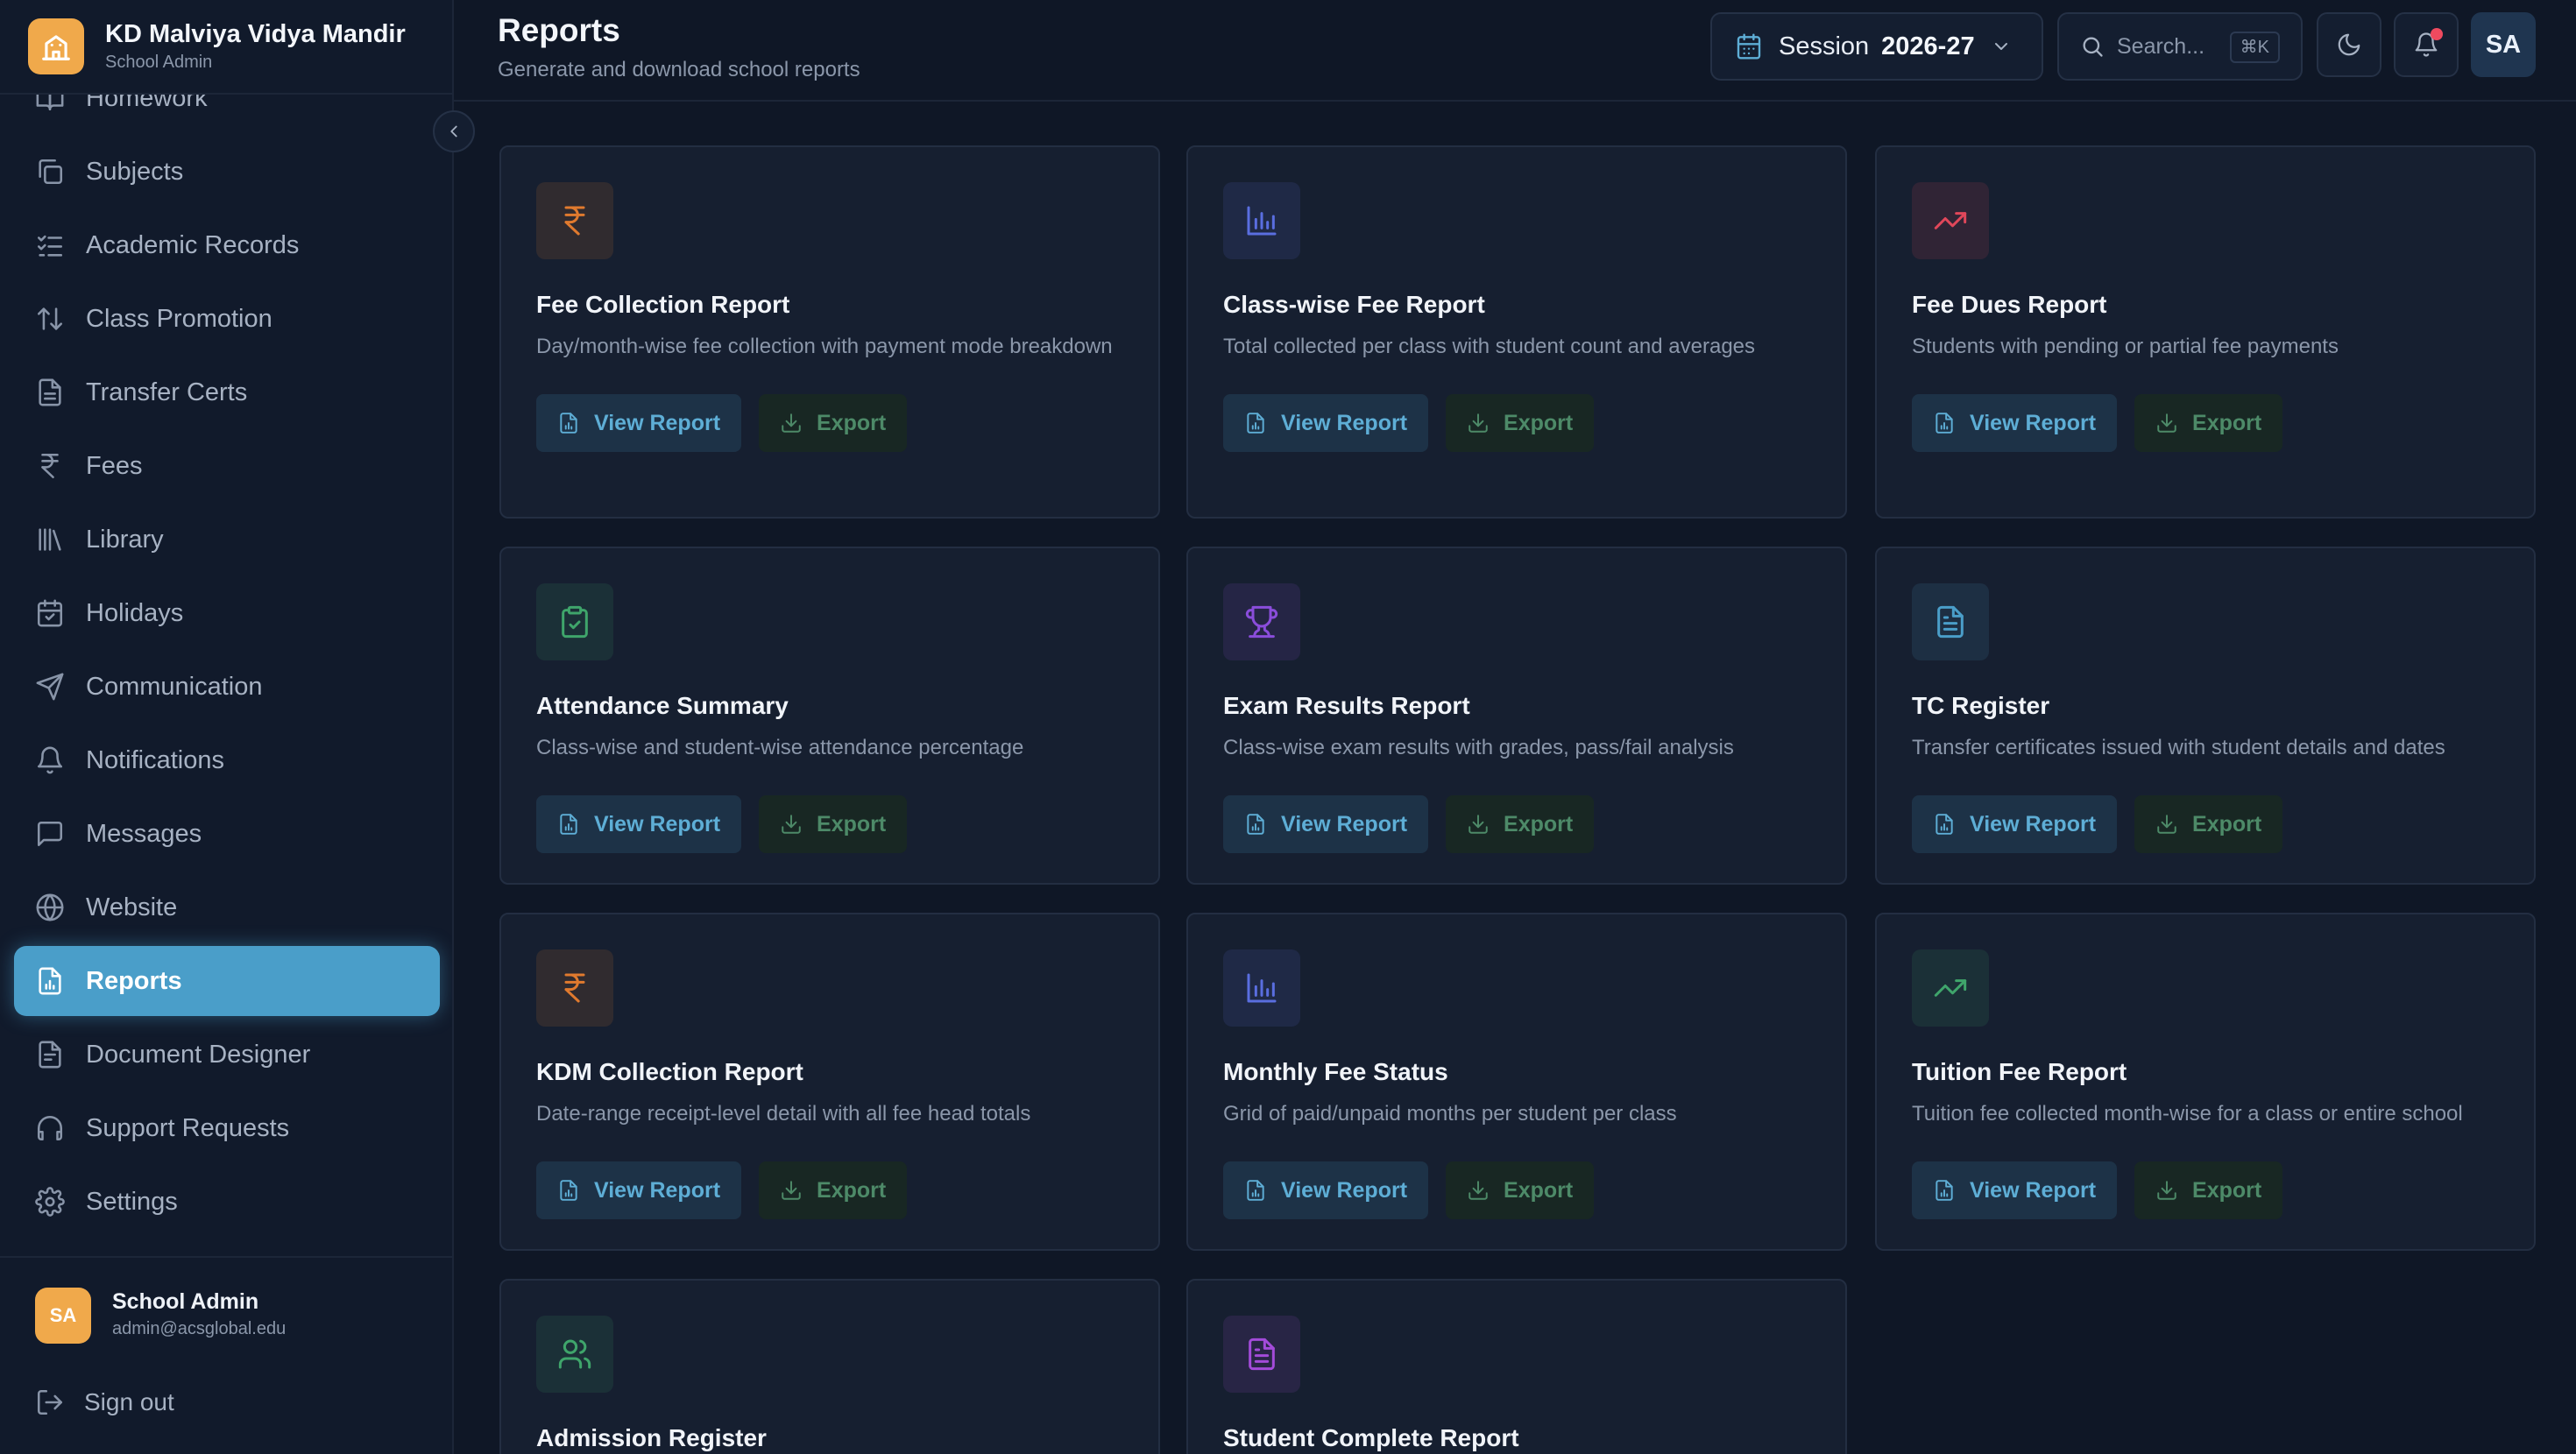  I want to click on theme-toggle-button, so click(2349, 44).